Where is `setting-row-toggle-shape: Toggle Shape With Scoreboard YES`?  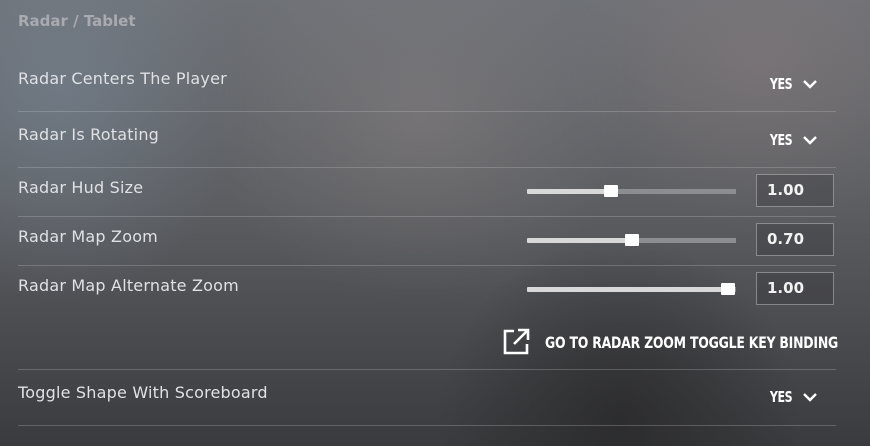
setting-row-toggle-shape: Toggle Shape With Scoreboard YES is located at coordinates (427, 398).